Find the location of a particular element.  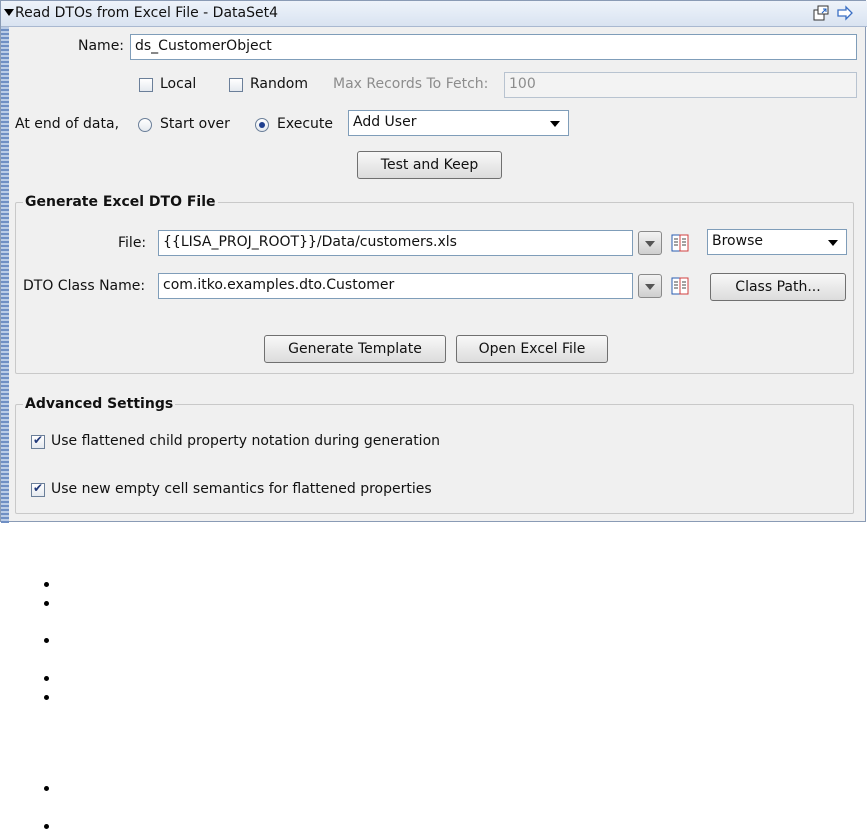

dto-class-label: DTO Class Name: is located at coordinates (84, 286).